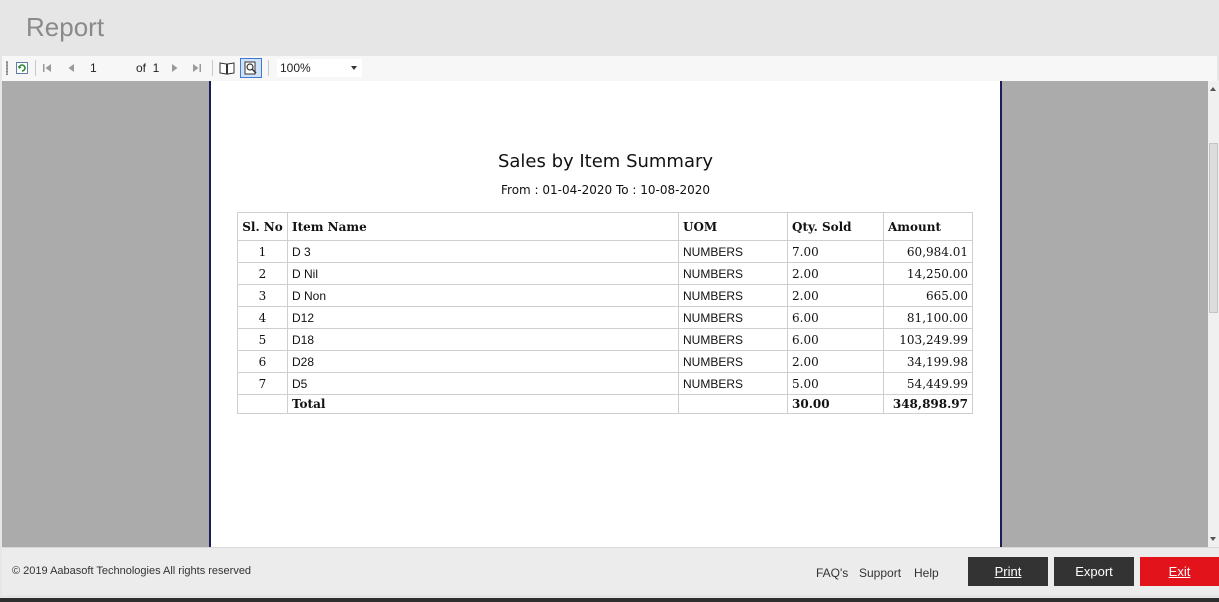 The height and width of the screenshot is (602, 1219). What do you see at coordinates (262, 339) in the screenshot?
I see `cell-sl-no: 5` at bounding box center [262, 339].